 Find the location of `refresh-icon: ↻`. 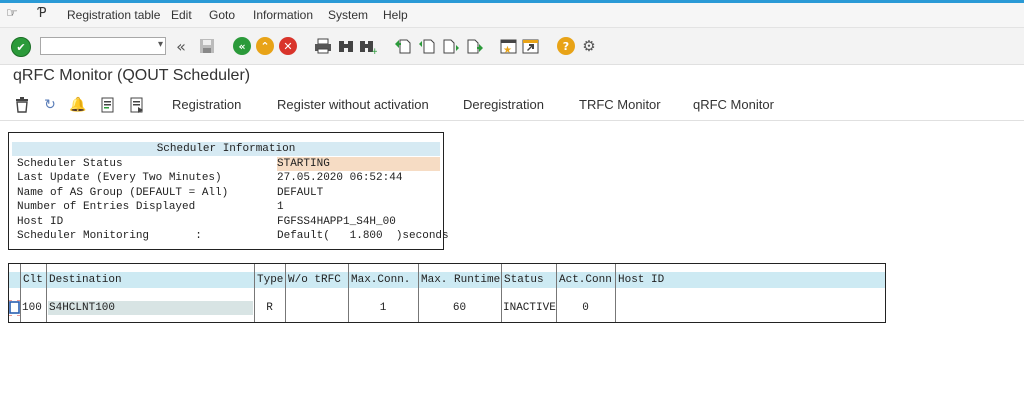

refresh-icon: ↻ is located at coordinates (50, 105).